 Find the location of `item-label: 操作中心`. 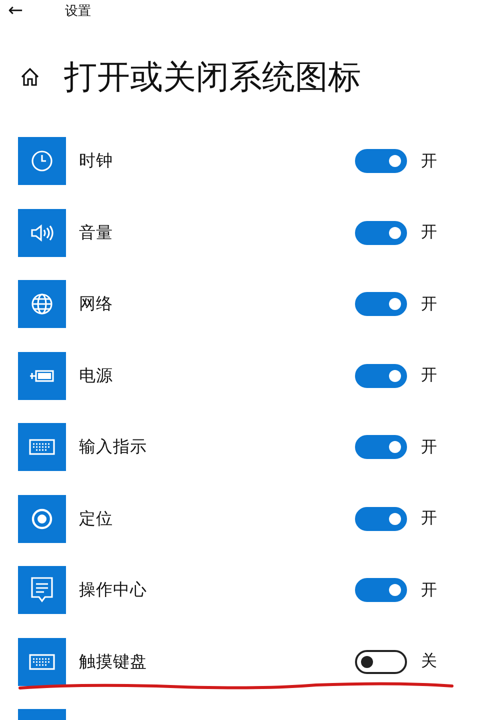

item-label: 操作中心 is located at coordinates (113, 590).